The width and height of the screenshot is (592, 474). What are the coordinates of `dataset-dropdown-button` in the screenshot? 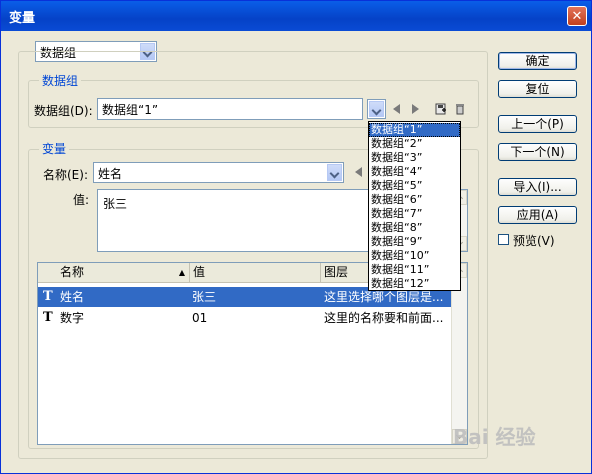 It's located at (376, 109).